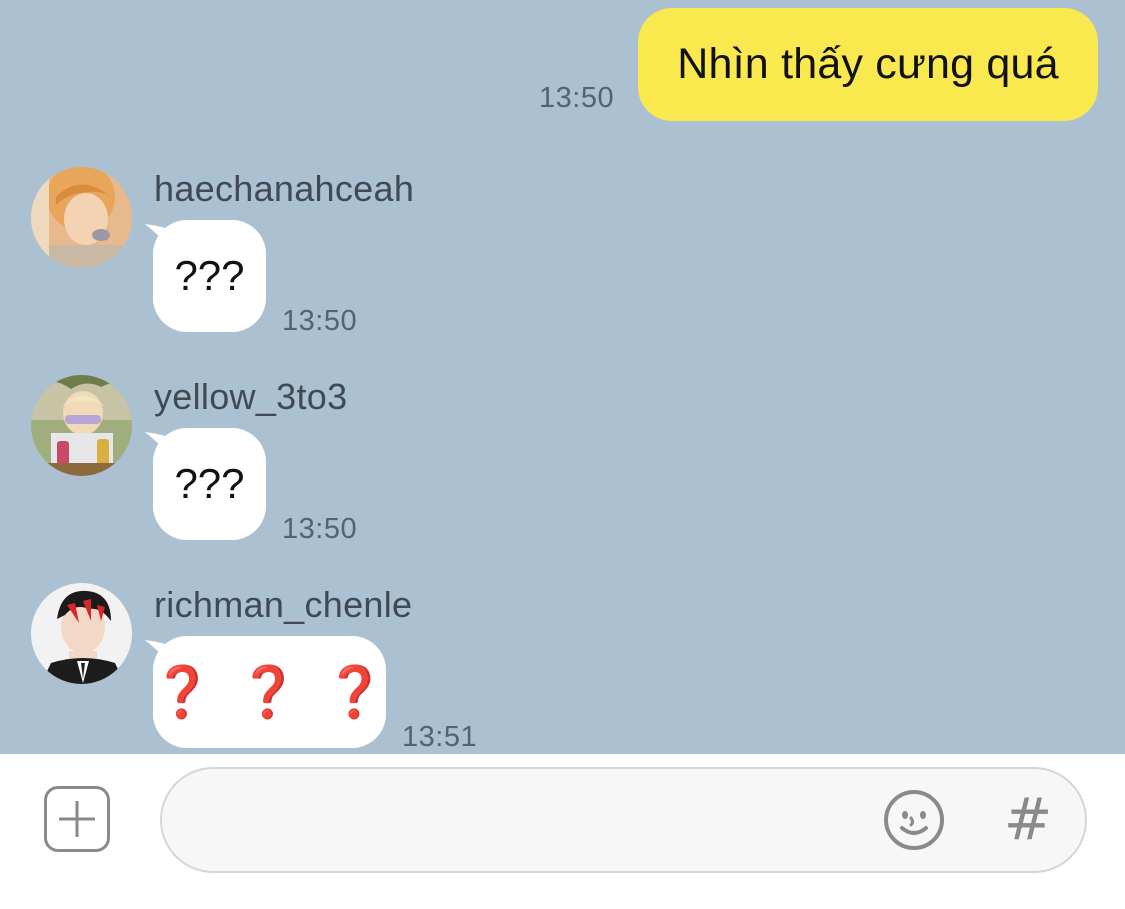 The image size is (1125, 909). Describe the element at coordinates (81, 217) in the screenshot. I see `avatar-haechanahceah` at that location.